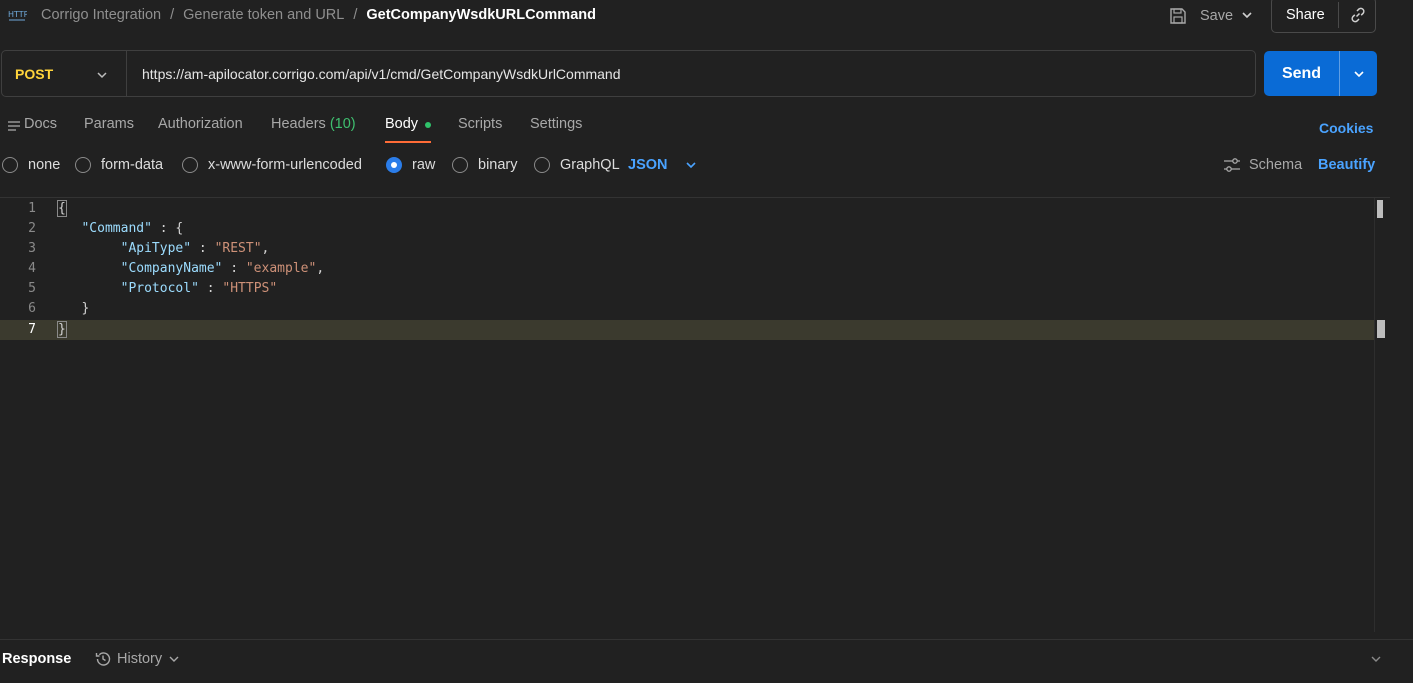 The width and height of the screenshot is (1413, 683). I want to click on option-label: GraphQL, so click(590, 165).